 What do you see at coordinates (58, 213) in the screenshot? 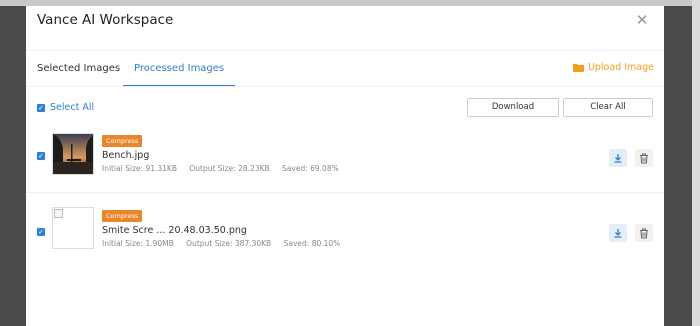
I see `broken-image-icon` at bounding box center [58, 213].